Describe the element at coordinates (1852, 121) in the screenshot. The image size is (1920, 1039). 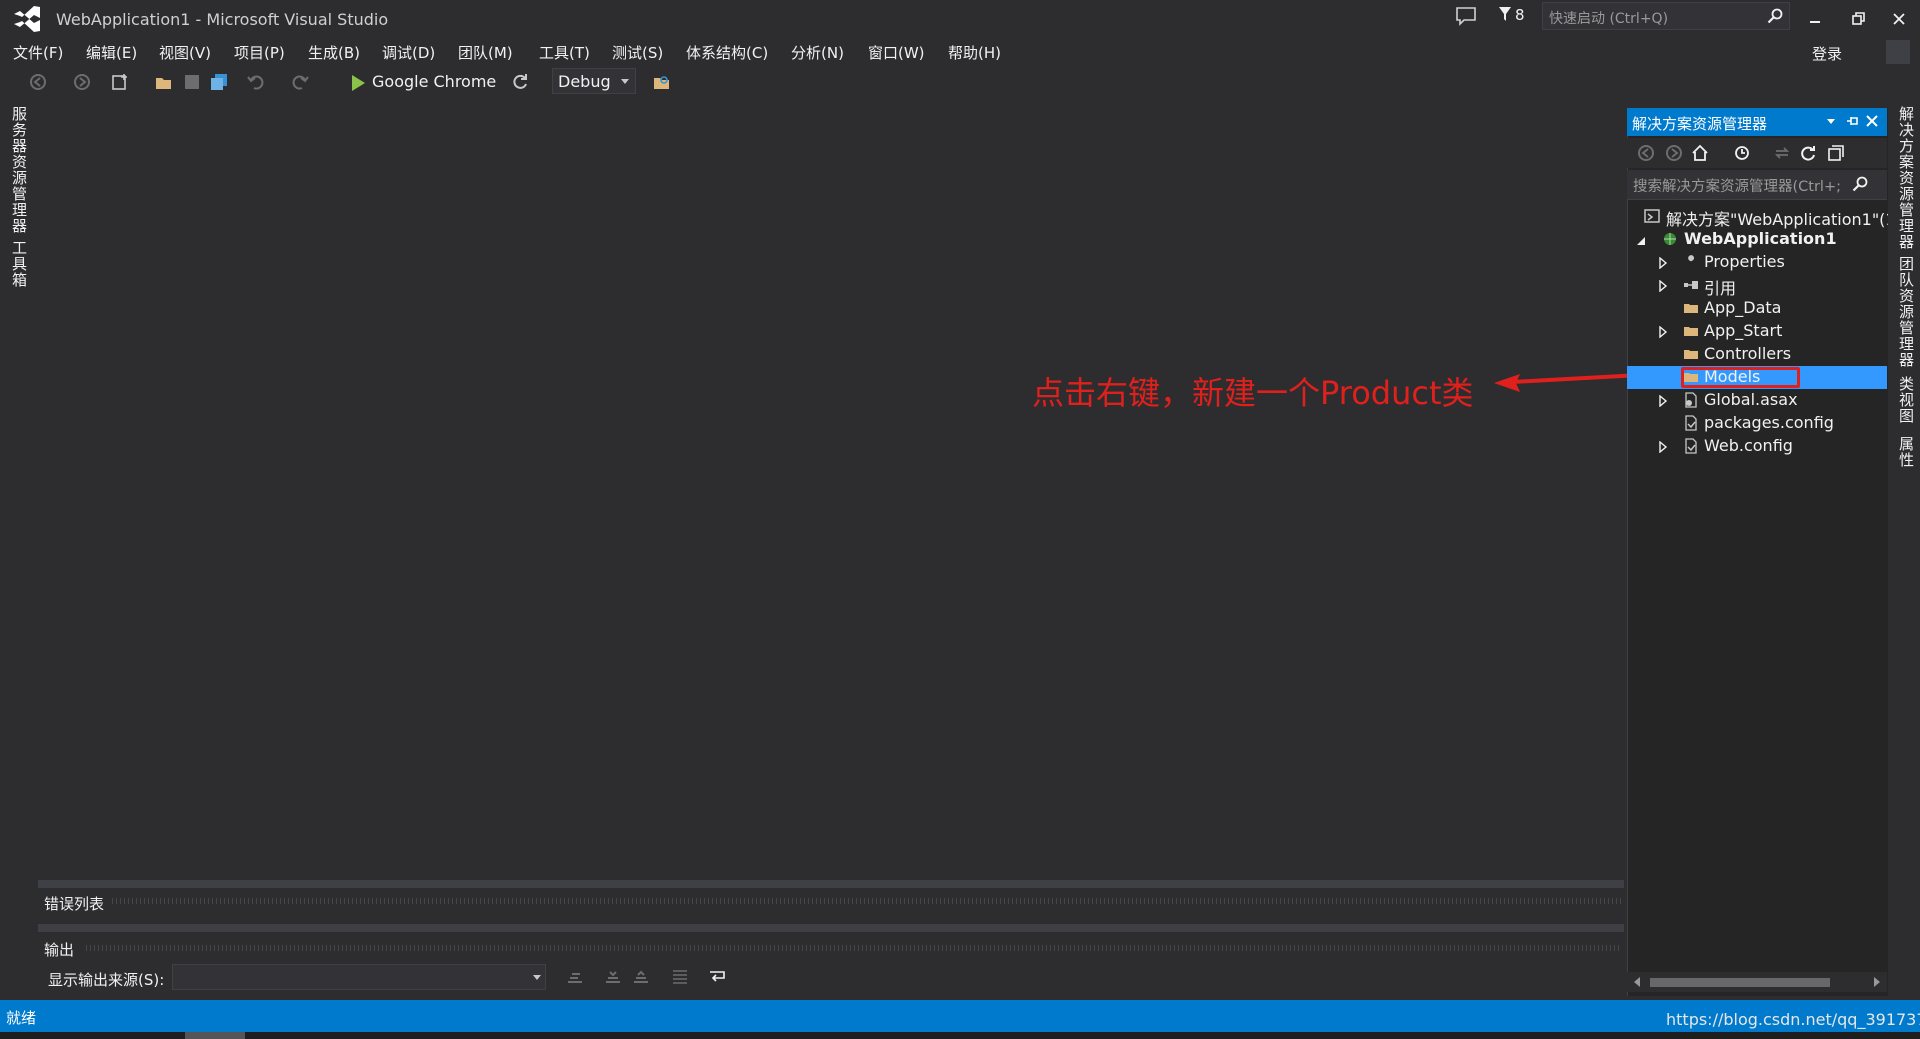
I see `pin-icon` at that location.